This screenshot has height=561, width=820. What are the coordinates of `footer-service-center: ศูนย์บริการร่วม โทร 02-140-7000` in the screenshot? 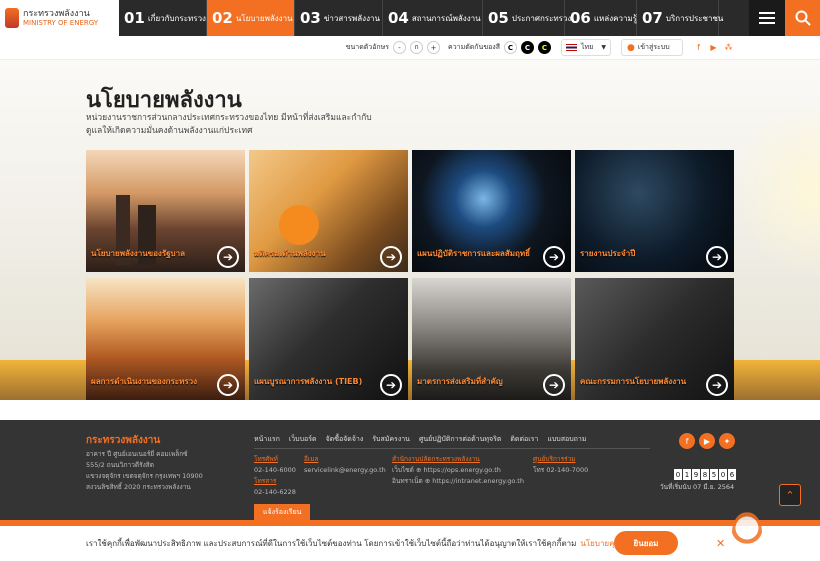 It's located at (560, 465).